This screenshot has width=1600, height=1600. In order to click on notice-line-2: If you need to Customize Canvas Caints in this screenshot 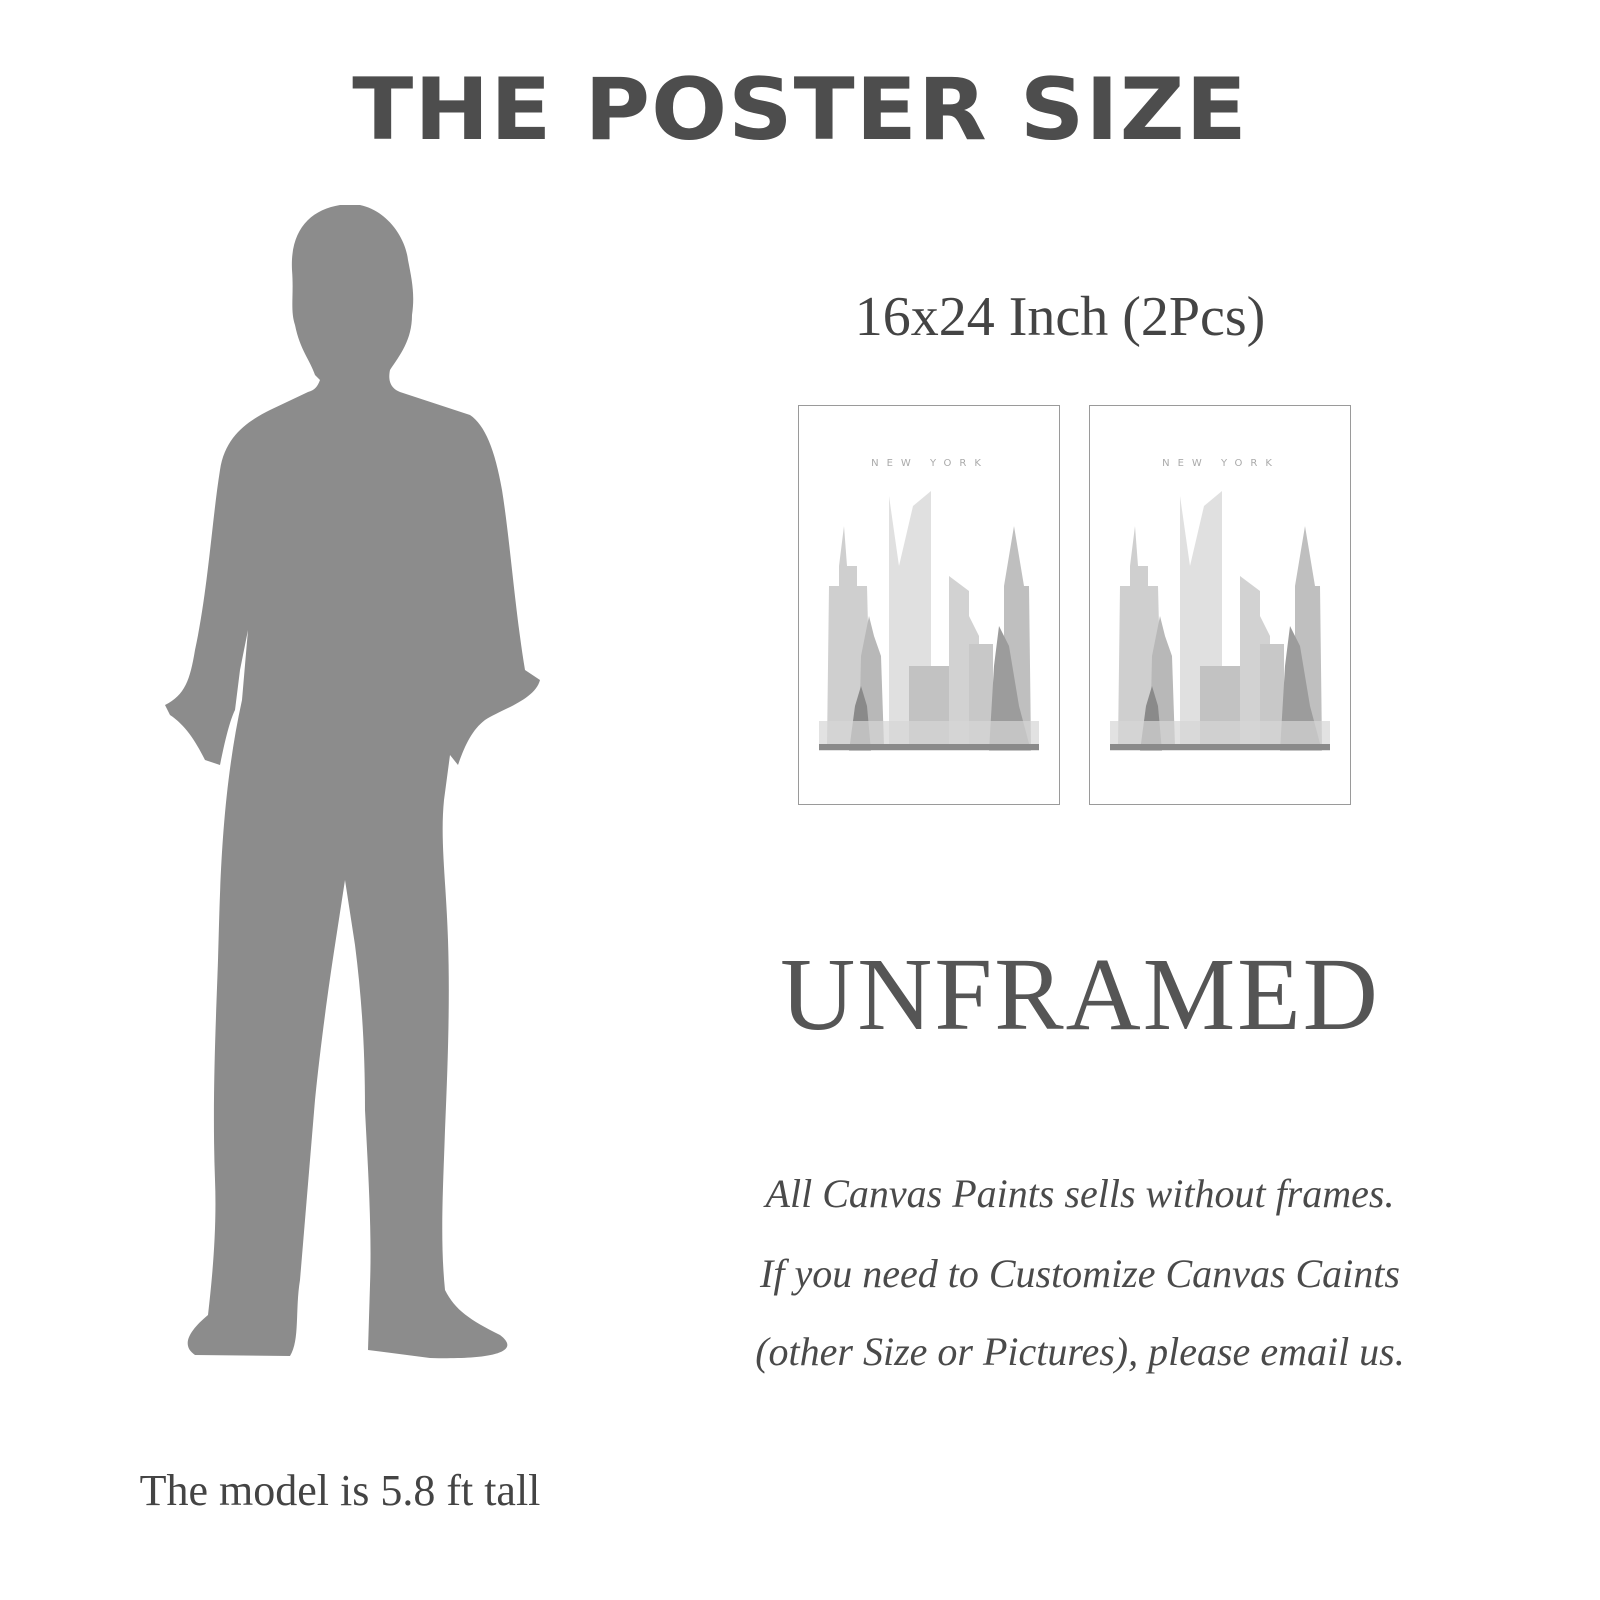, I will do `click(1080, 1273)`.